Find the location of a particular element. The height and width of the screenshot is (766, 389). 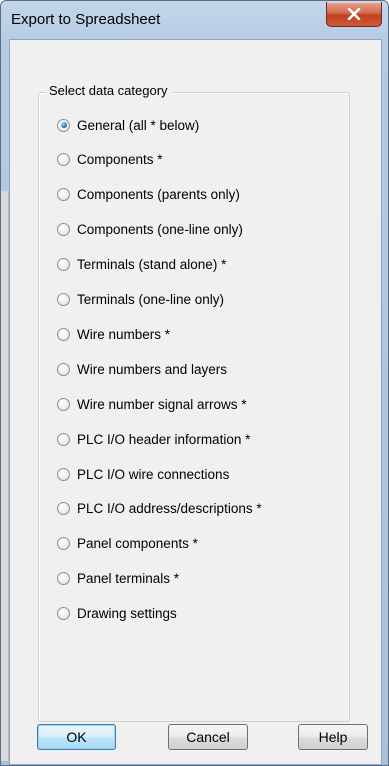

help-button: Help is located at coordinates (333, 737).